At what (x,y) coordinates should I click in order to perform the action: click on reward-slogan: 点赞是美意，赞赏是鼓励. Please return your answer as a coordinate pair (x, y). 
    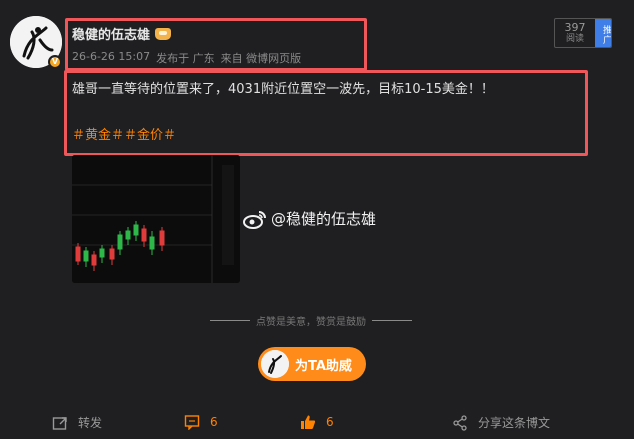
    Looking at the image, I should click on (311, 322).